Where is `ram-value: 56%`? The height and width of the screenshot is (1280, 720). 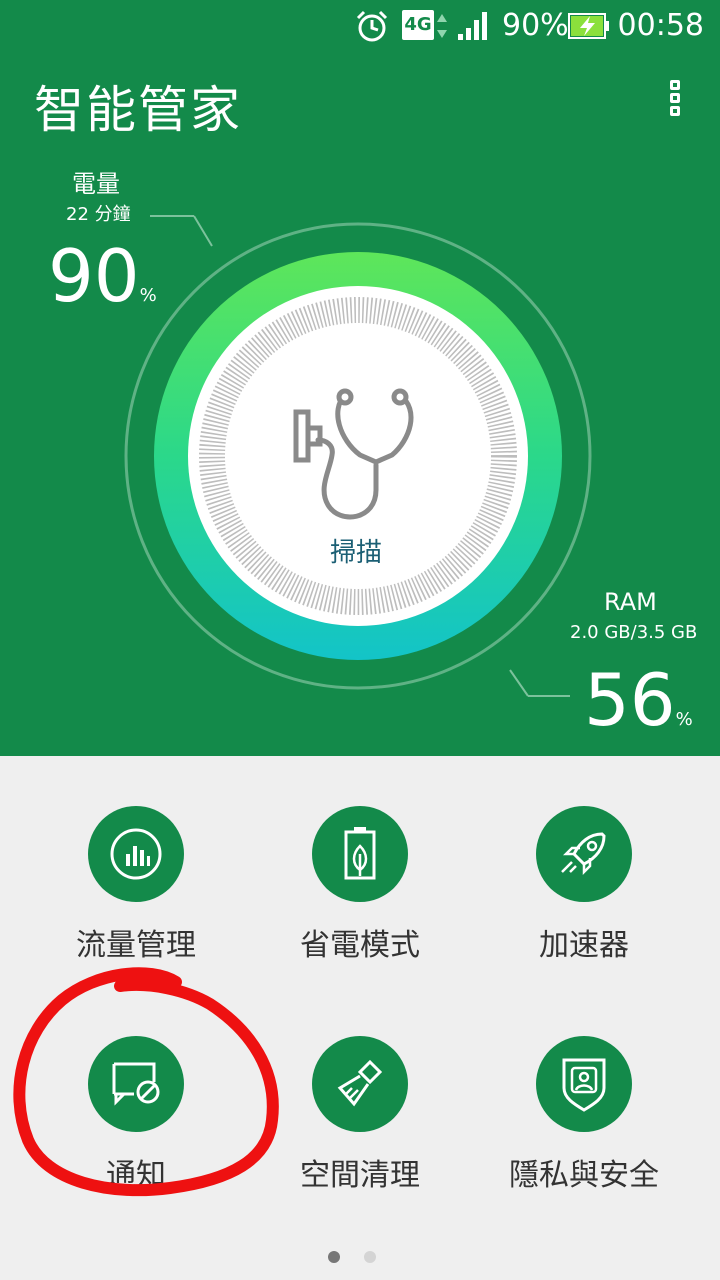 ram-value: 56% is located at coordinates (638, 710).